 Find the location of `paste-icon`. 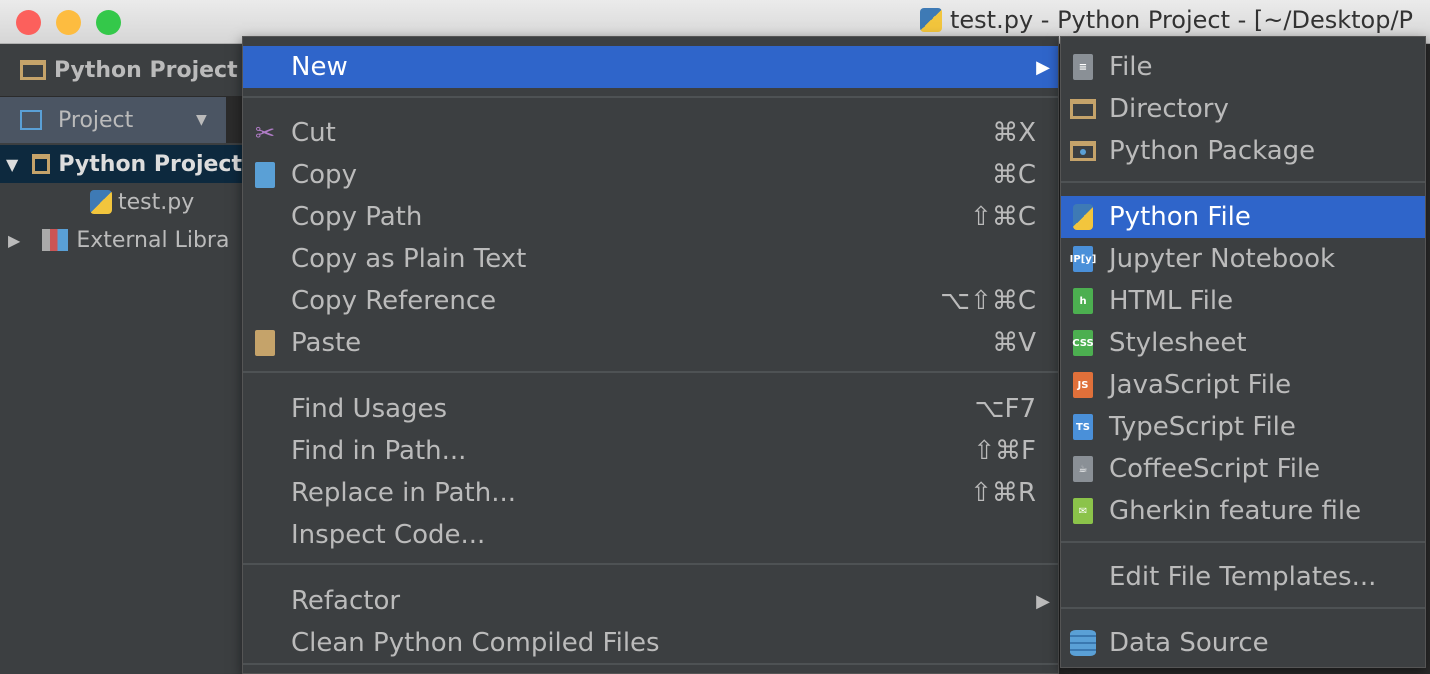

paste-icon is located at coordinates (265, 343).